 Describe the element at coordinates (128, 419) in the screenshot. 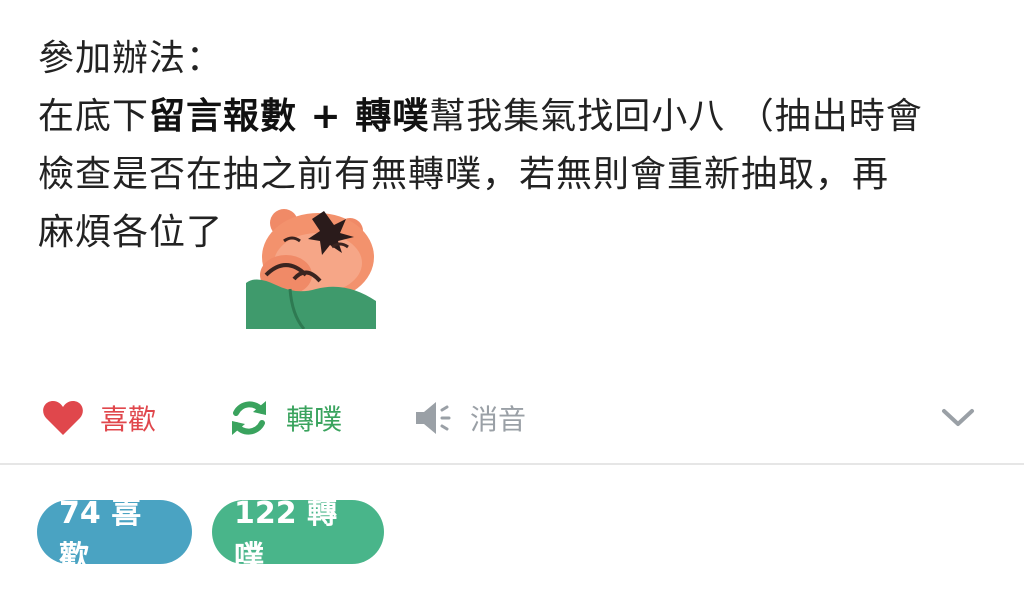

I see `like-label: 喜歡` at that location.